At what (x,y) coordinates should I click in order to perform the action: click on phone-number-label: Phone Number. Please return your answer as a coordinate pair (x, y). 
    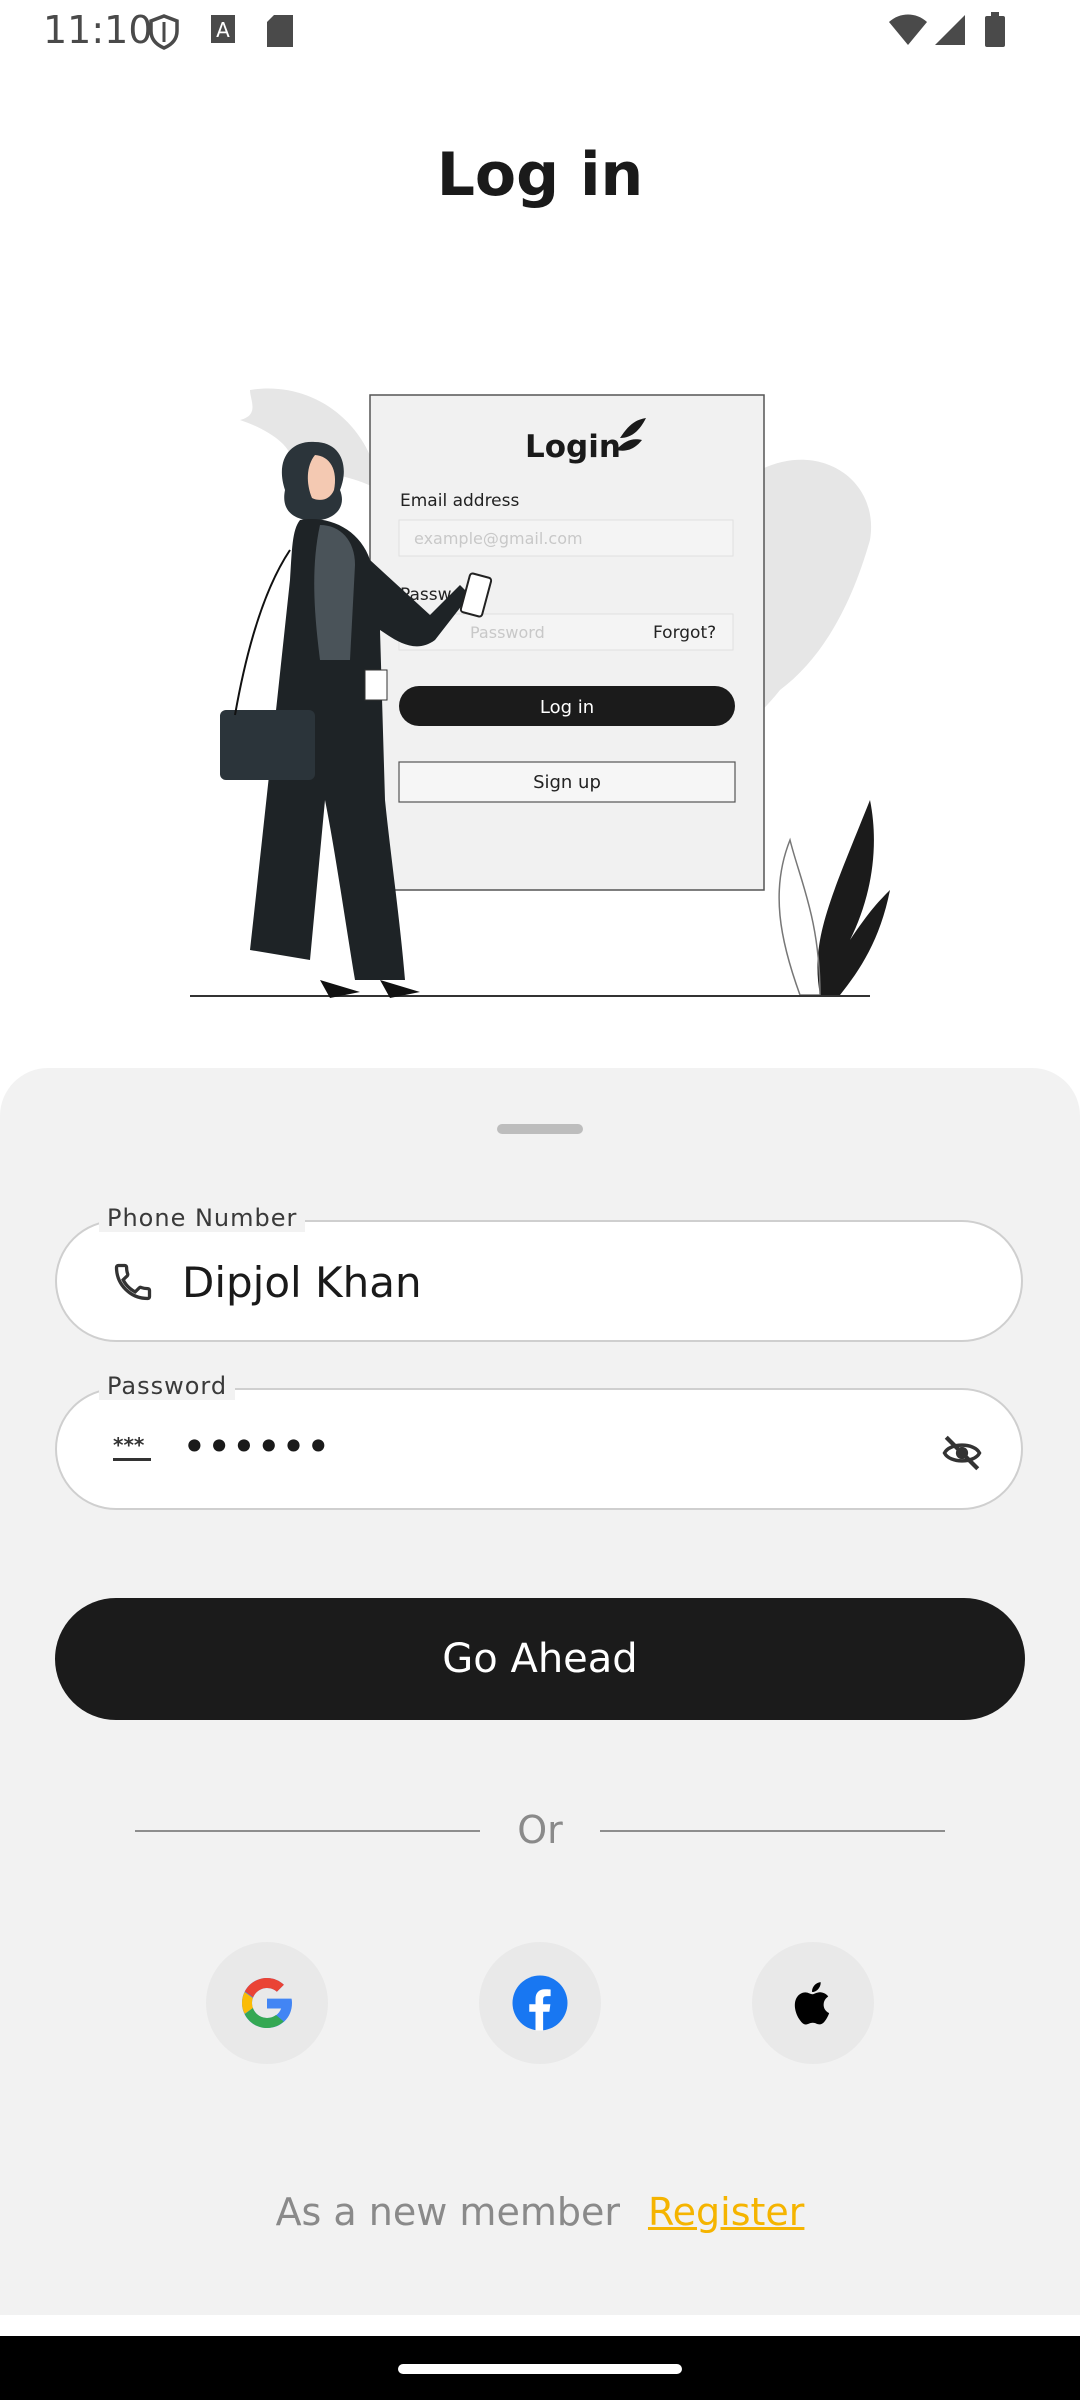
    Looking at the image, I should click on (202, 1218).